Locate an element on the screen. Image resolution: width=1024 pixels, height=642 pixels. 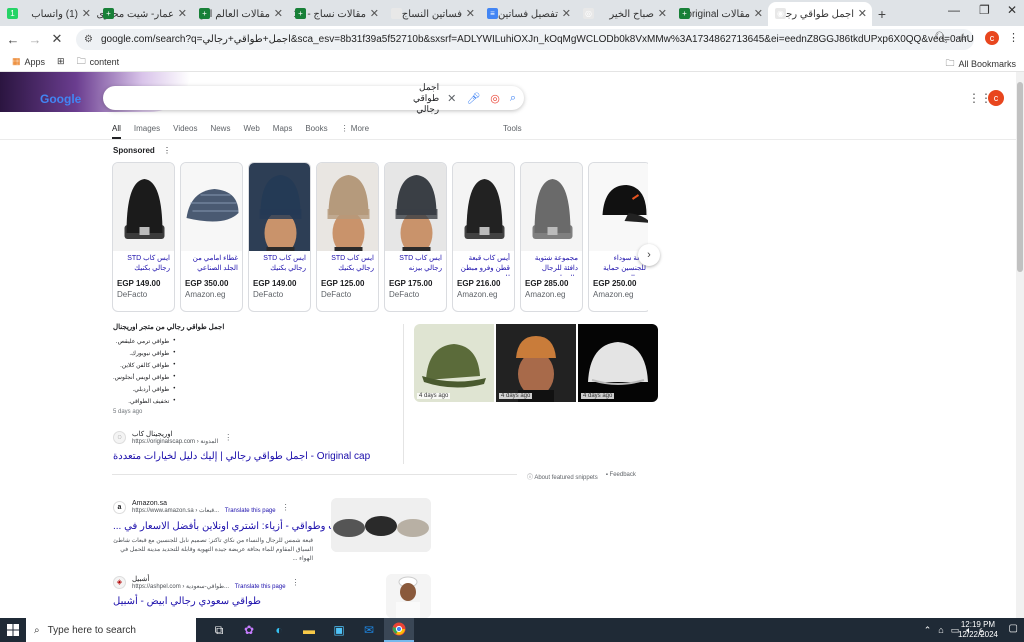
google-logo: Google is located at coordinates (60, 99).